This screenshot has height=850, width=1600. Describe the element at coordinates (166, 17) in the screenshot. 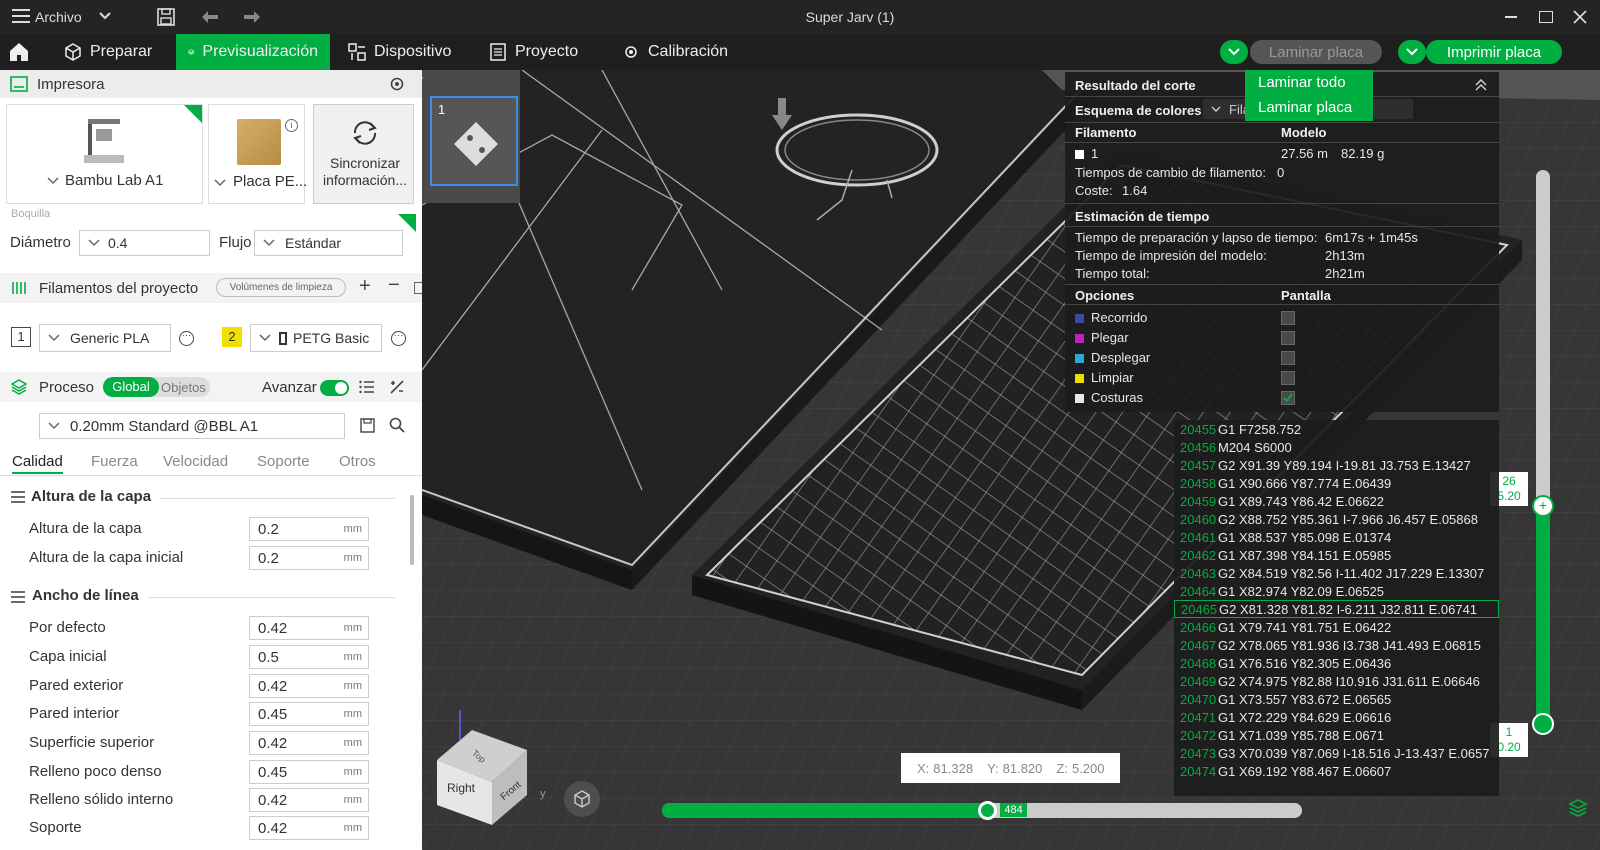

I see `save-icon` at that location.